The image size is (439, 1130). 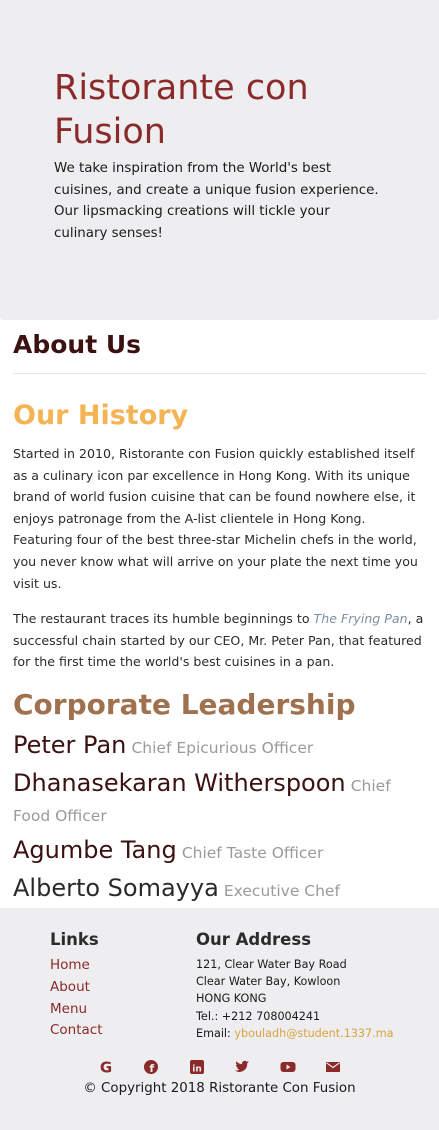 I want to click on mail-icon, so click(x=333, y=1067).